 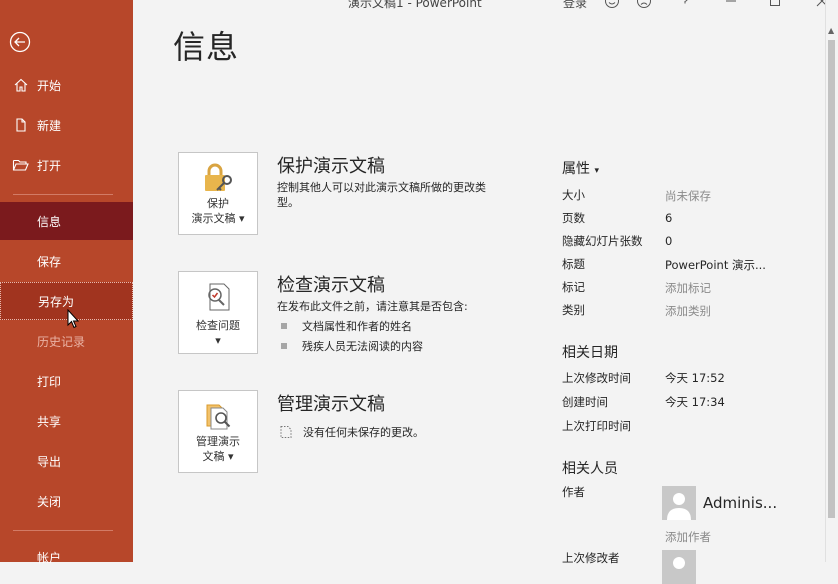 I want to click on mouse-cursor-icon, so click(x=73, y=320).